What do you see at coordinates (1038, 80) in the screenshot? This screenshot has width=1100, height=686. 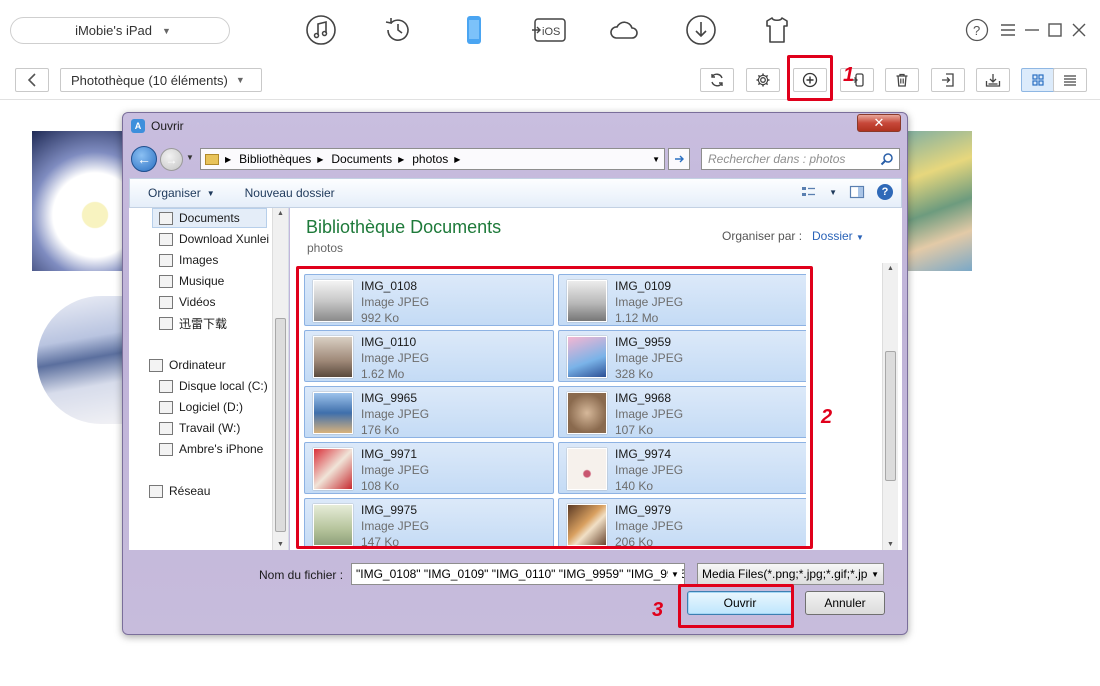 I see `grid-view-button` at bounding box center [1038, 80].